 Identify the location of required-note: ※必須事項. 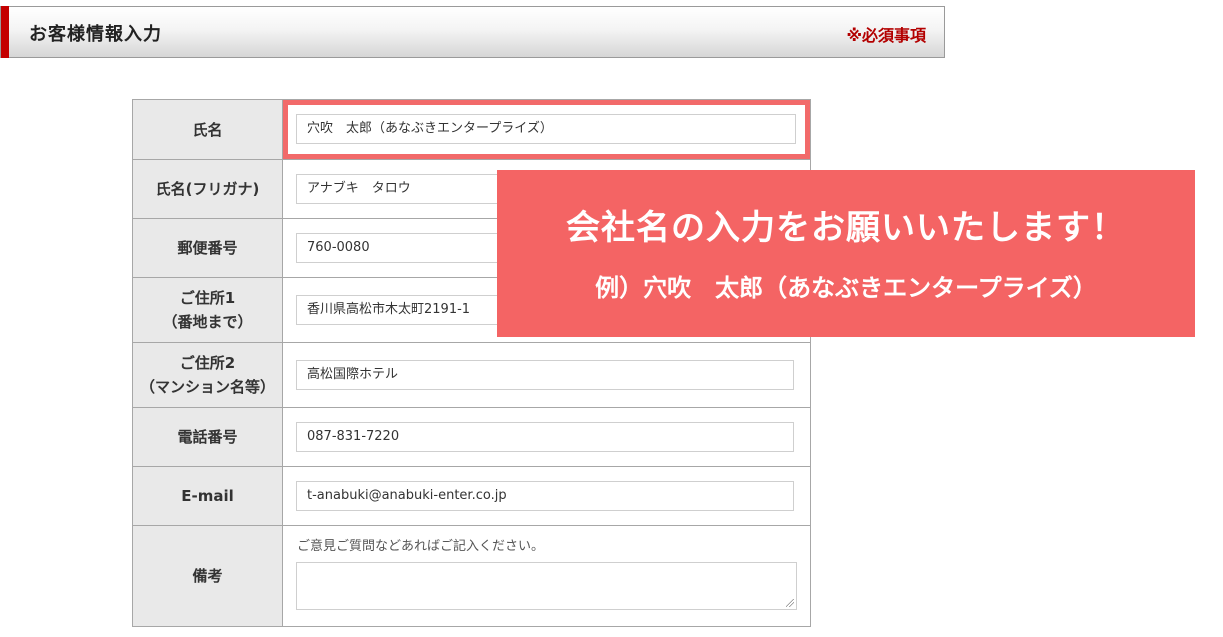
(886, 35).